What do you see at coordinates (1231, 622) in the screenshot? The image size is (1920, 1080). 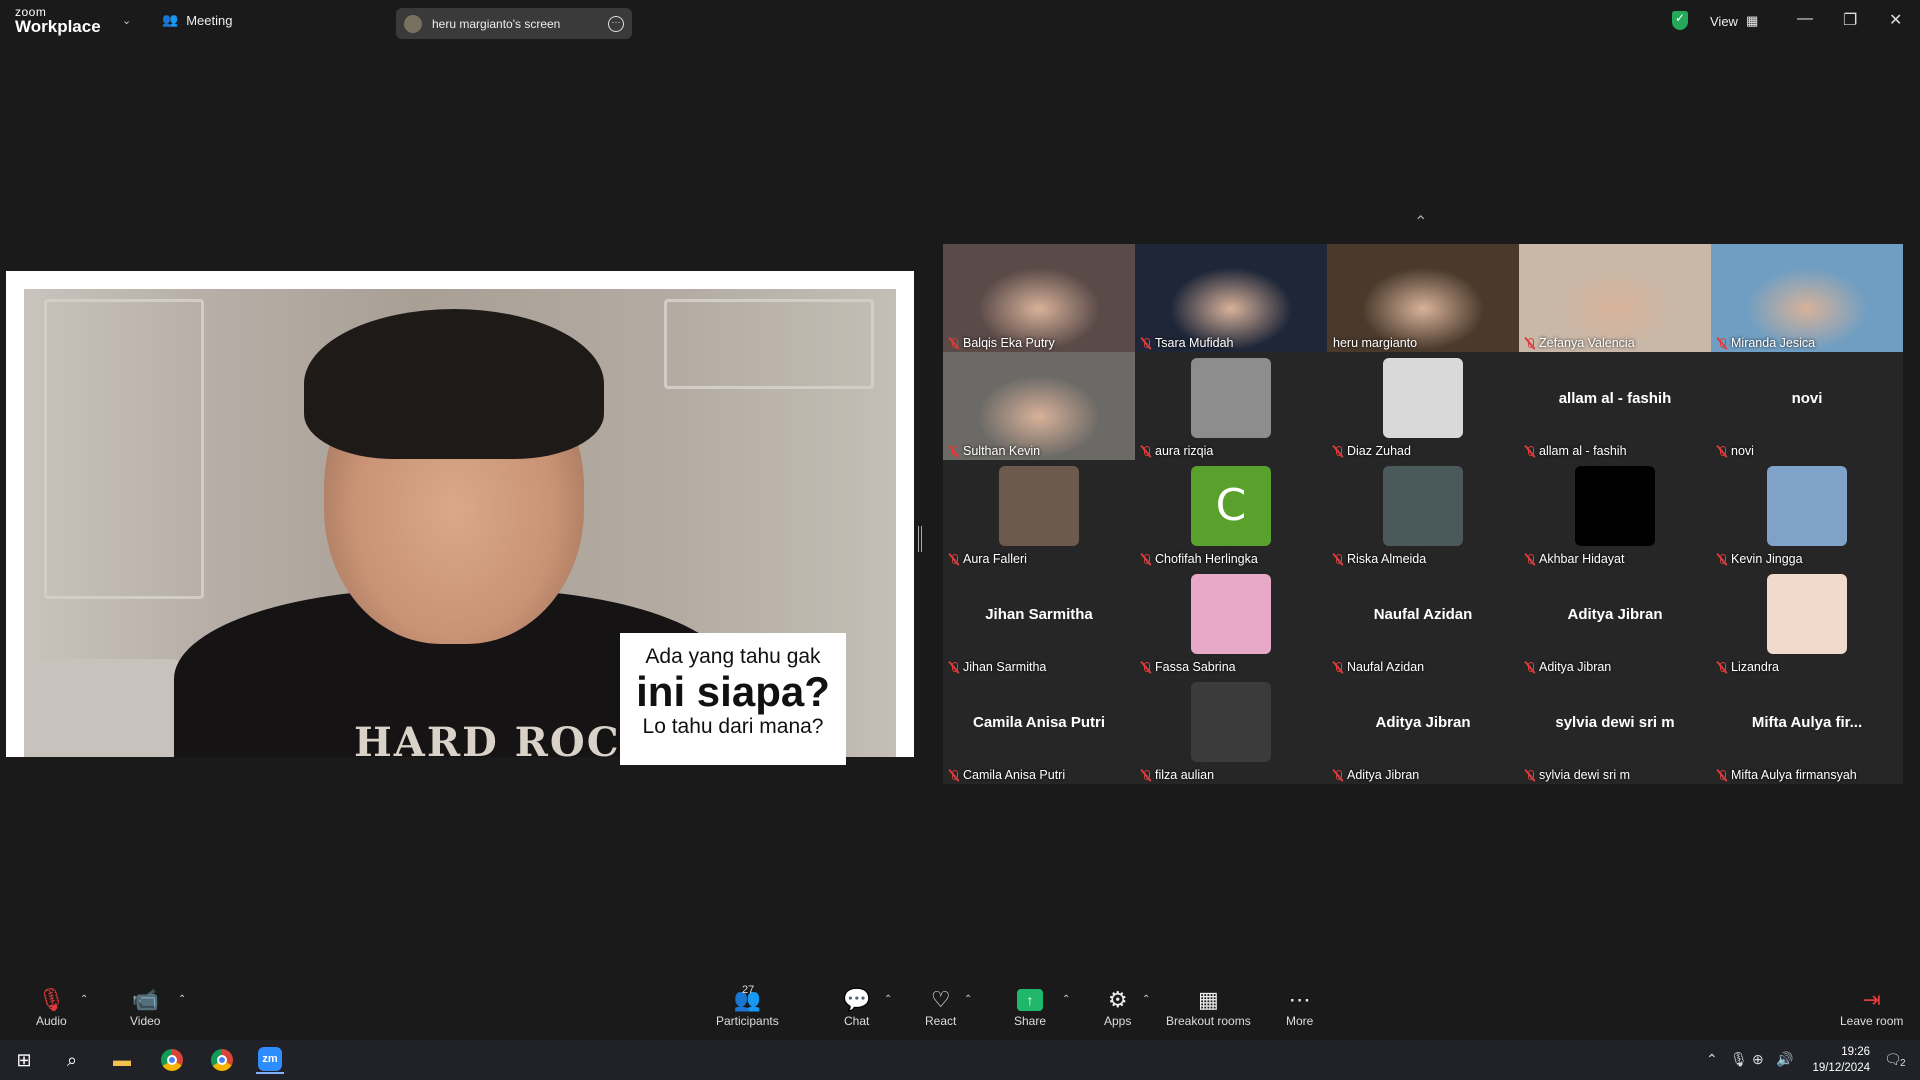 I see `participant-tile: Fassa Sabrina` at bounding box center [1231, 622].